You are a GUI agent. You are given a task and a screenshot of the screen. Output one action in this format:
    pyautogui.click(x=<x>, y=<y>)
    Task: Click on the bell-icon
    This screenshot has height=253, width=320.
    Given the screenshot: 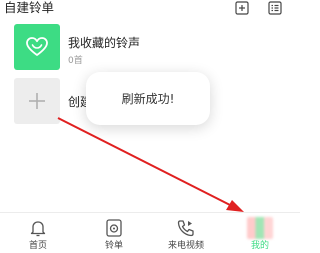 What is the action you would take?
    pyautogui.click(x=38, y=228)
    